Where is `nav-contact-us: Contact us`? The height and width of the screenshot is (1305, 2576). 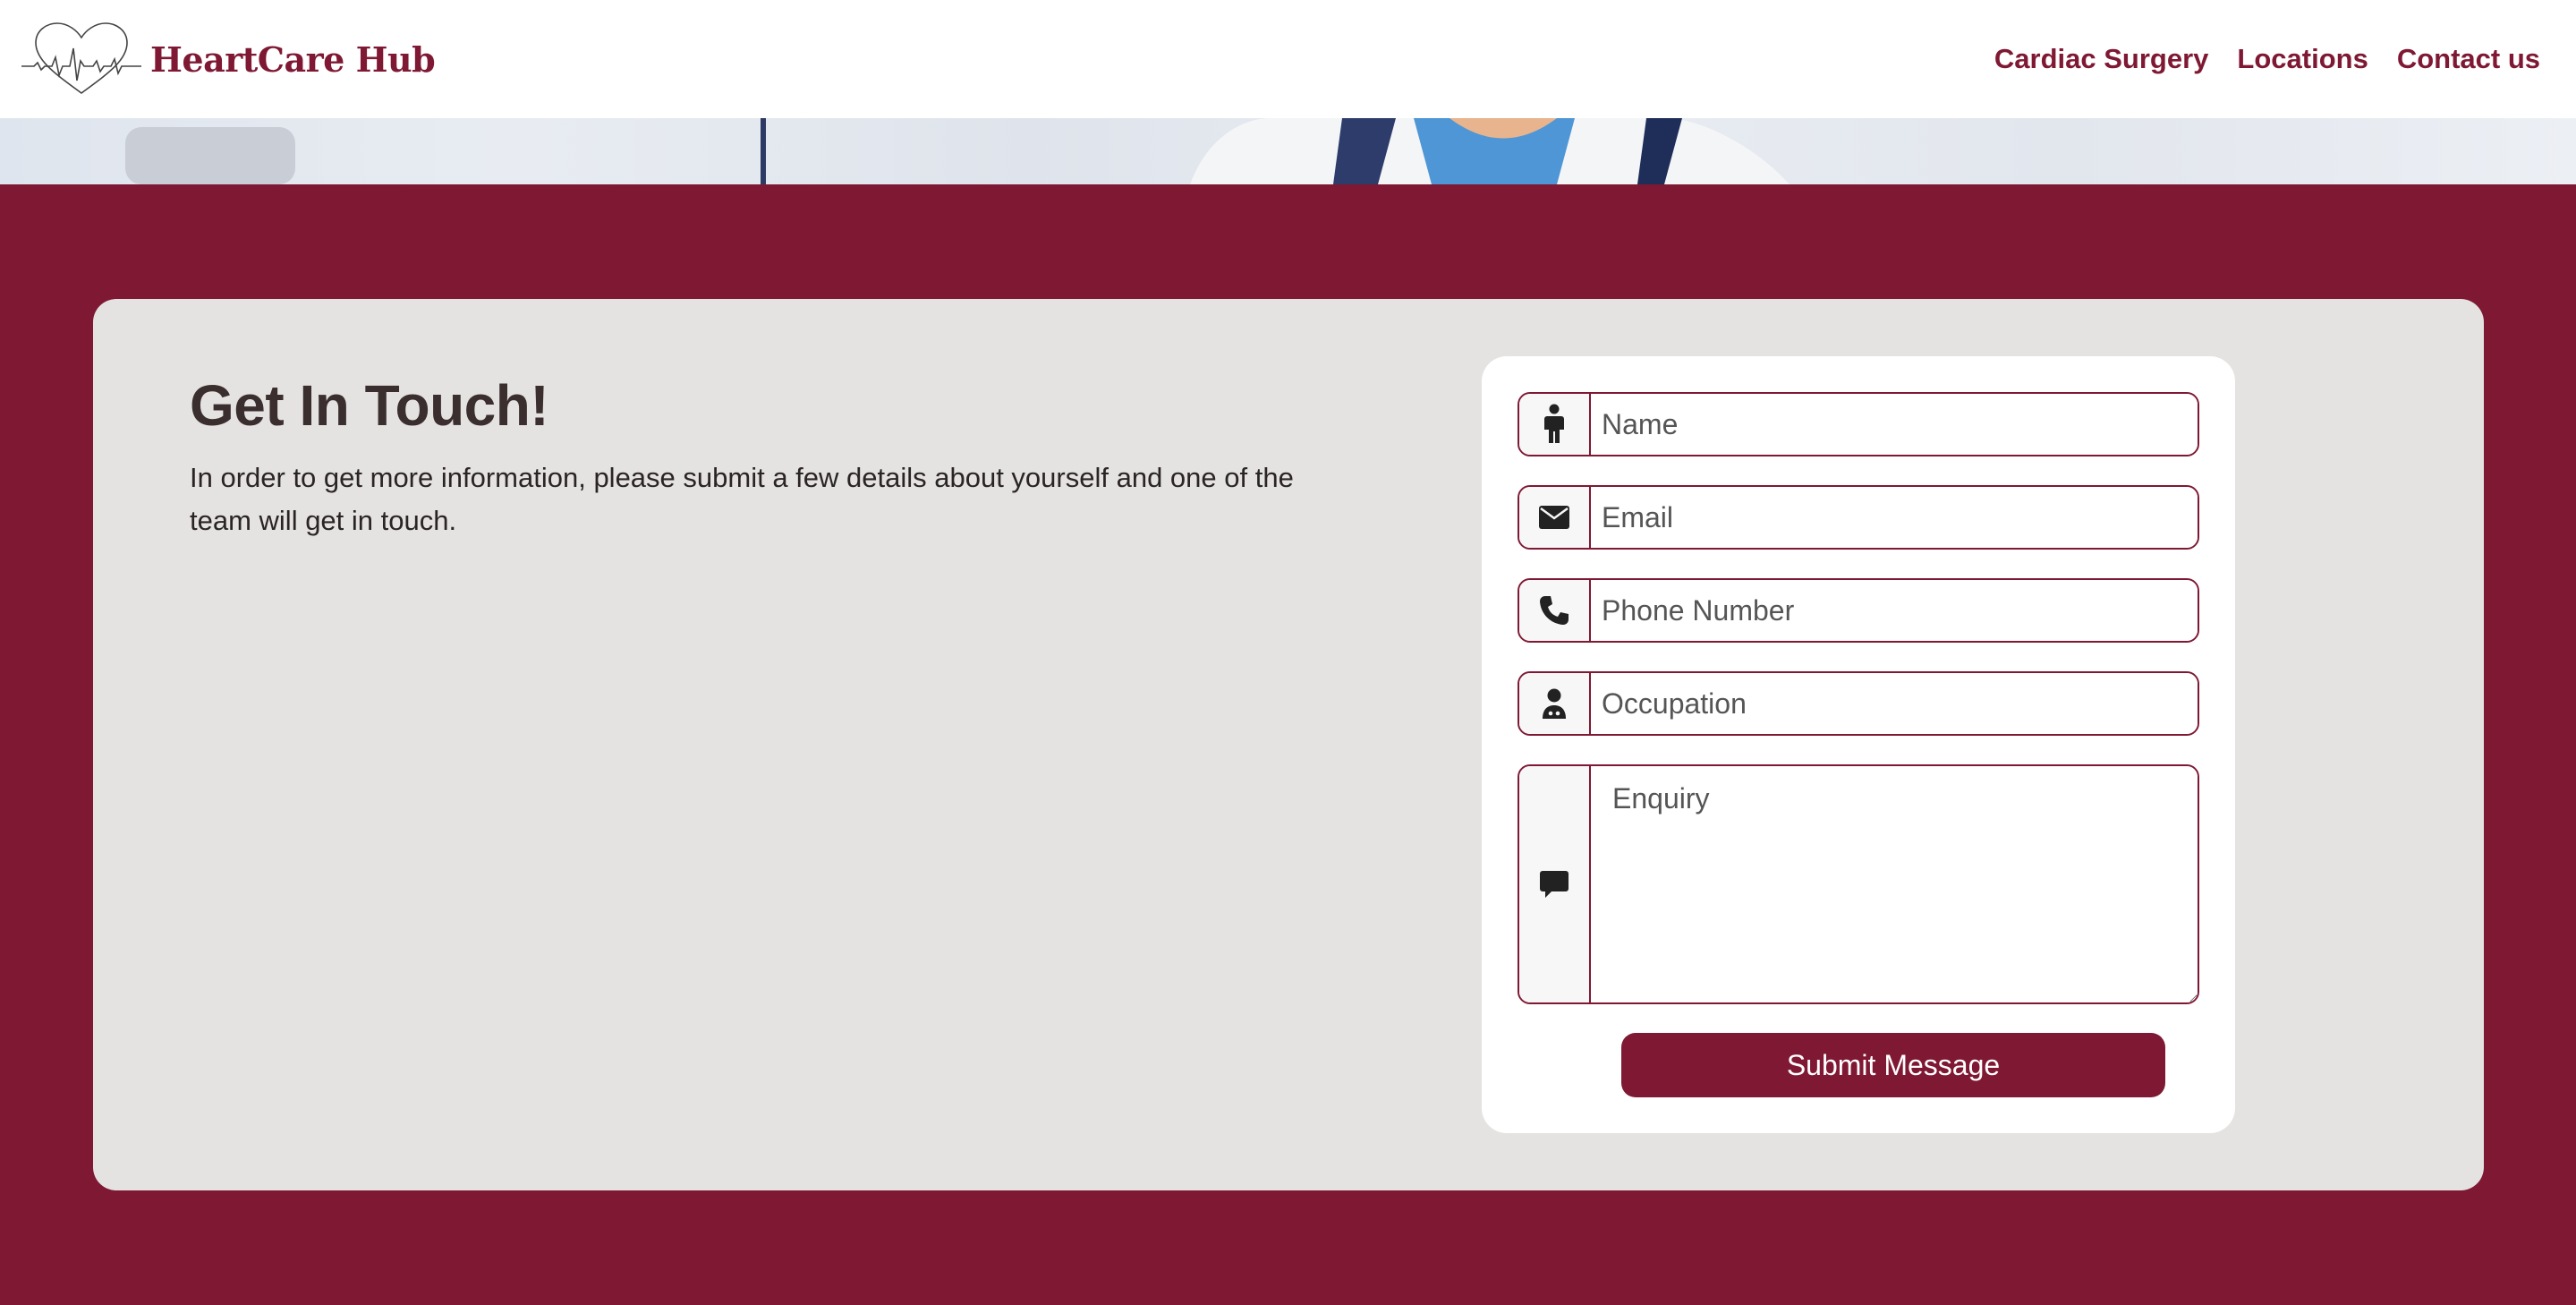
nav-contact-us: Contact us is located at coordinates (2468, 59).